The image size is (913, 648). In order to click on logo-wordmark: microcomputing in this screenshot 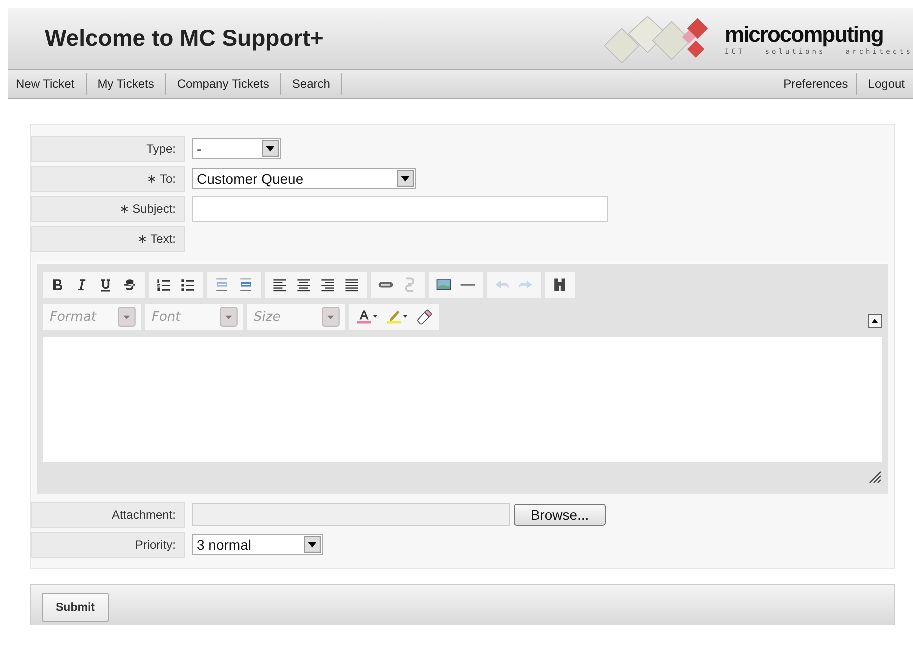, I will do `click(804, 35)`.